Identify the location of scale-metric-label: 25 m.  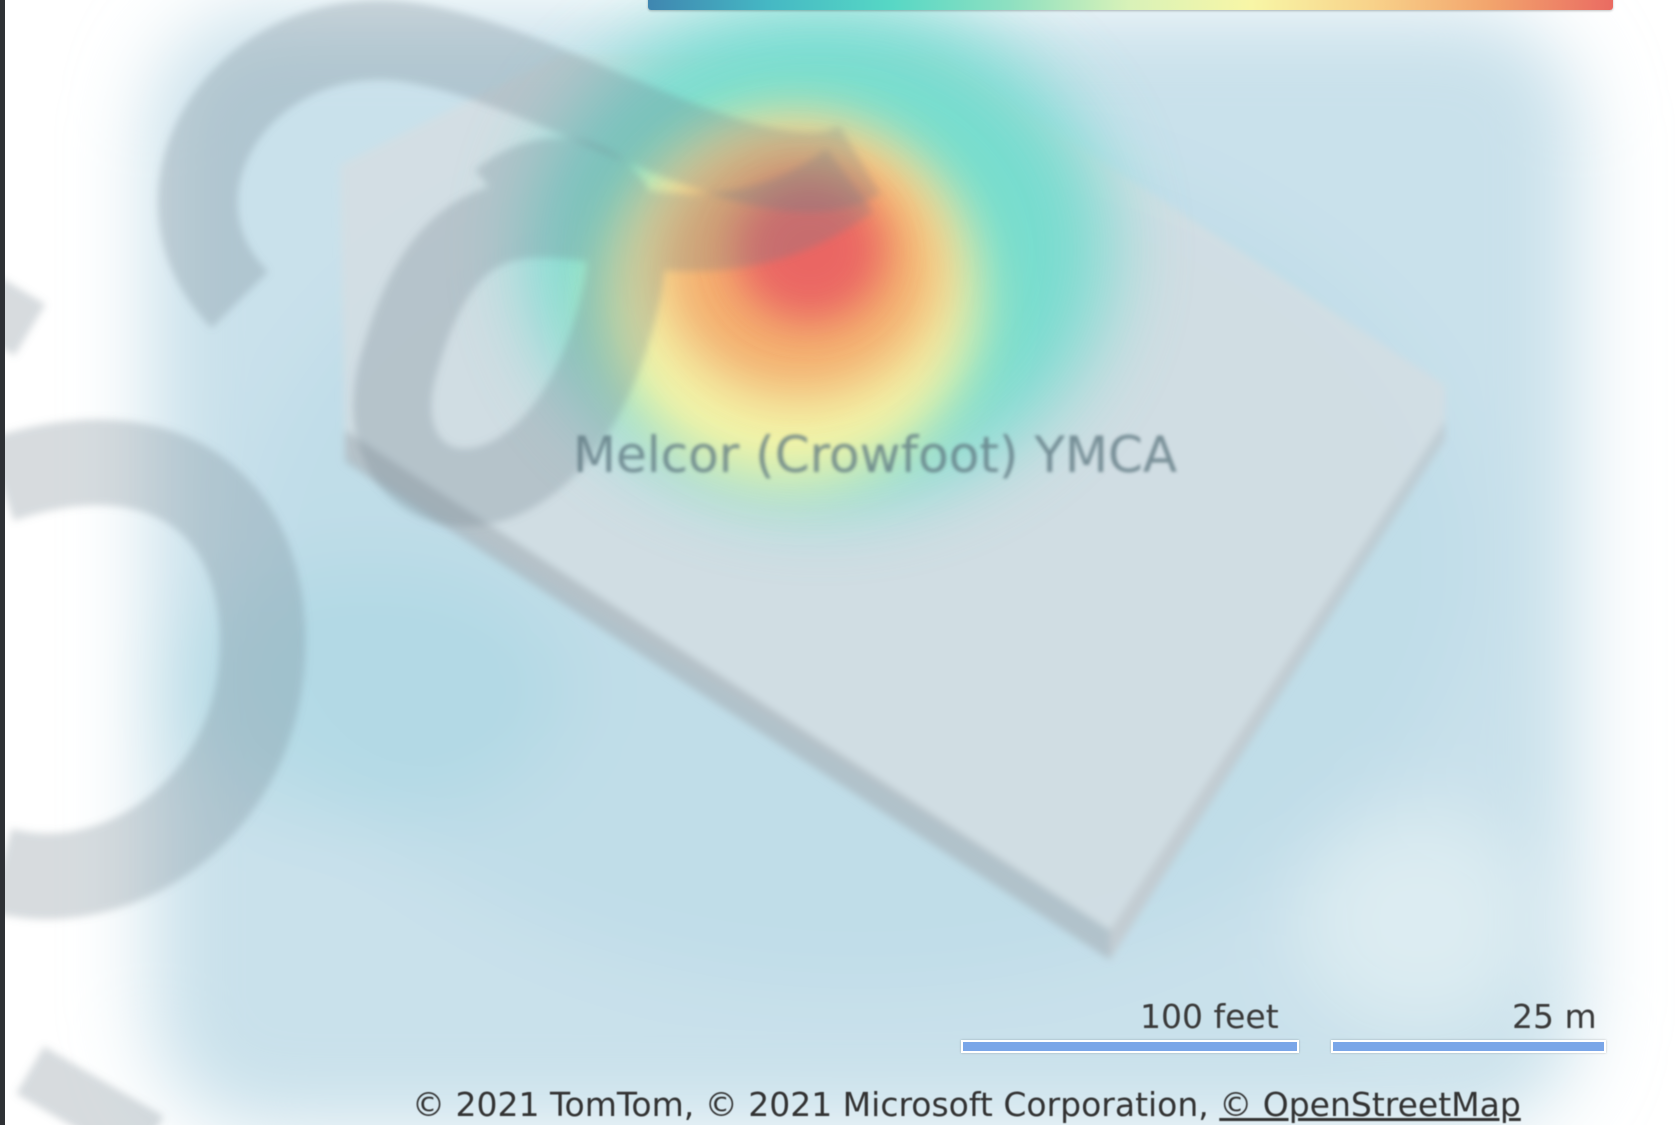
(1554, 1016).